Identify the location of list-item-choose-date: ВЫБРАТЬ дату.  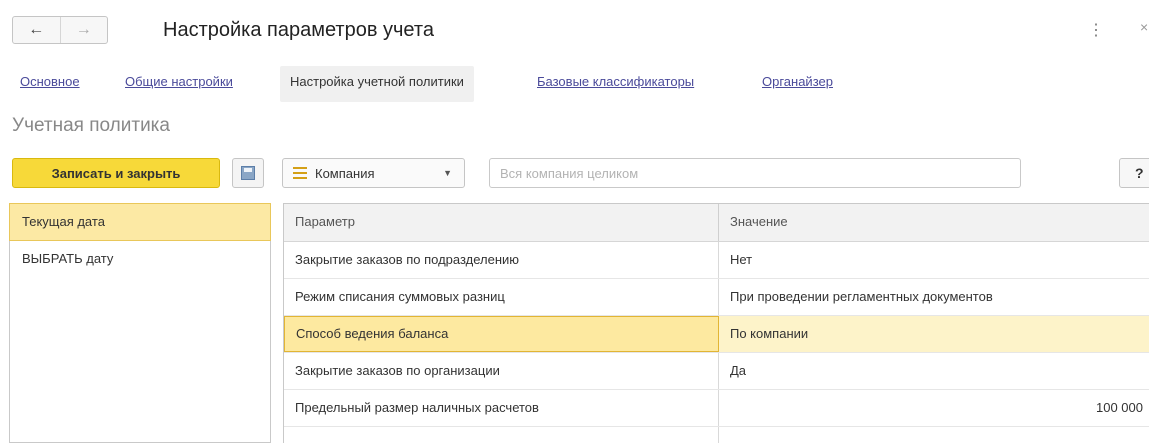
(140, 259).